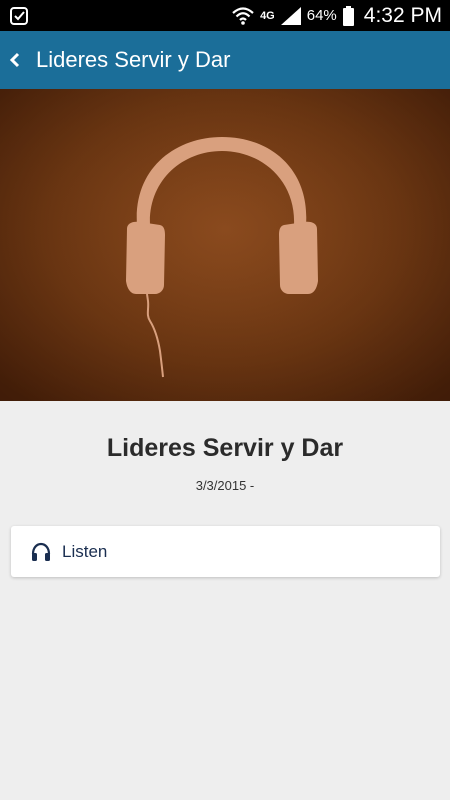  I want to click on listen-button: Listen, so click(225, 551).